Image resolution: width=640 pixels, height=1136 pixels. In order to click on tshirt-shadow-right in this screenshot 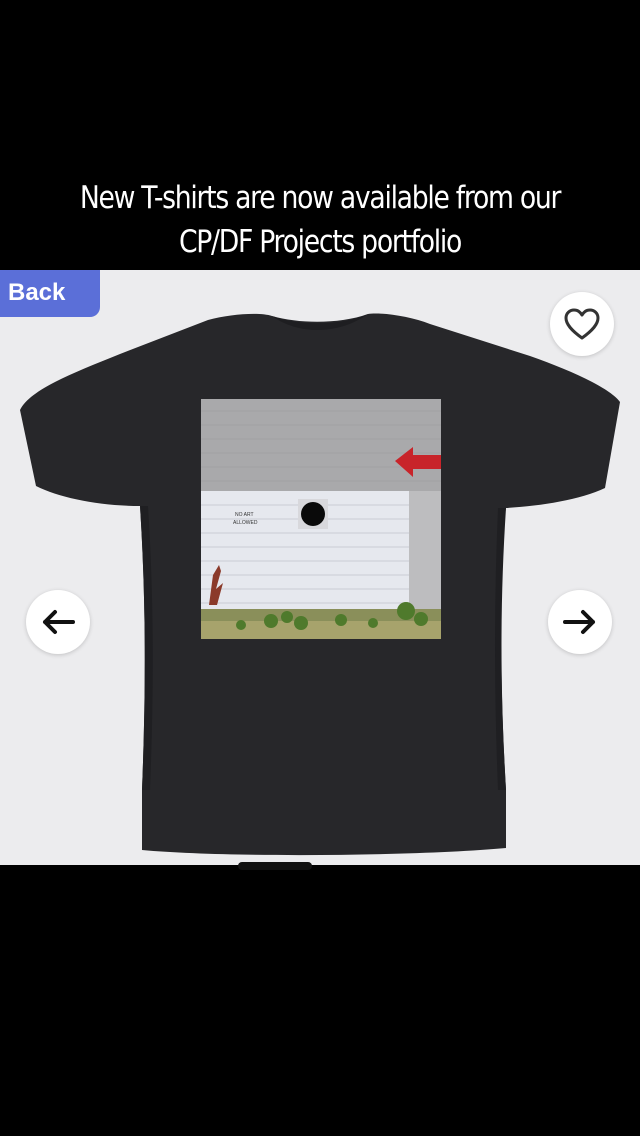, I will do `click(500, 649)`.